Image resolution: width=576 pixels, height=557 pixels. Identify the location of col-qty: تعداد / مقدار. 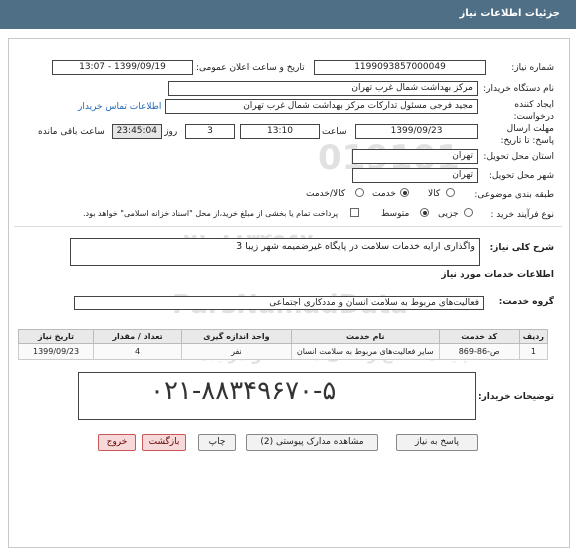
(137, 336).